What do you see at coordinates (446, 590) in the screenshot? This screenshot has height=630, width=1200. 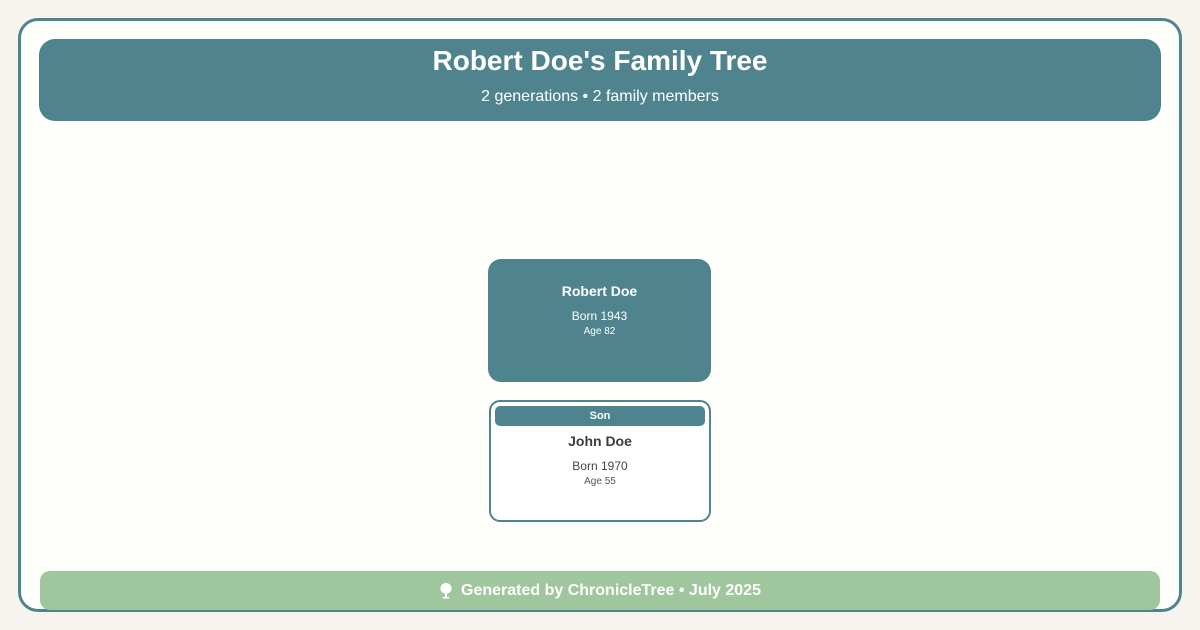 I see `tree-icon` at bounding box center [446, 590].